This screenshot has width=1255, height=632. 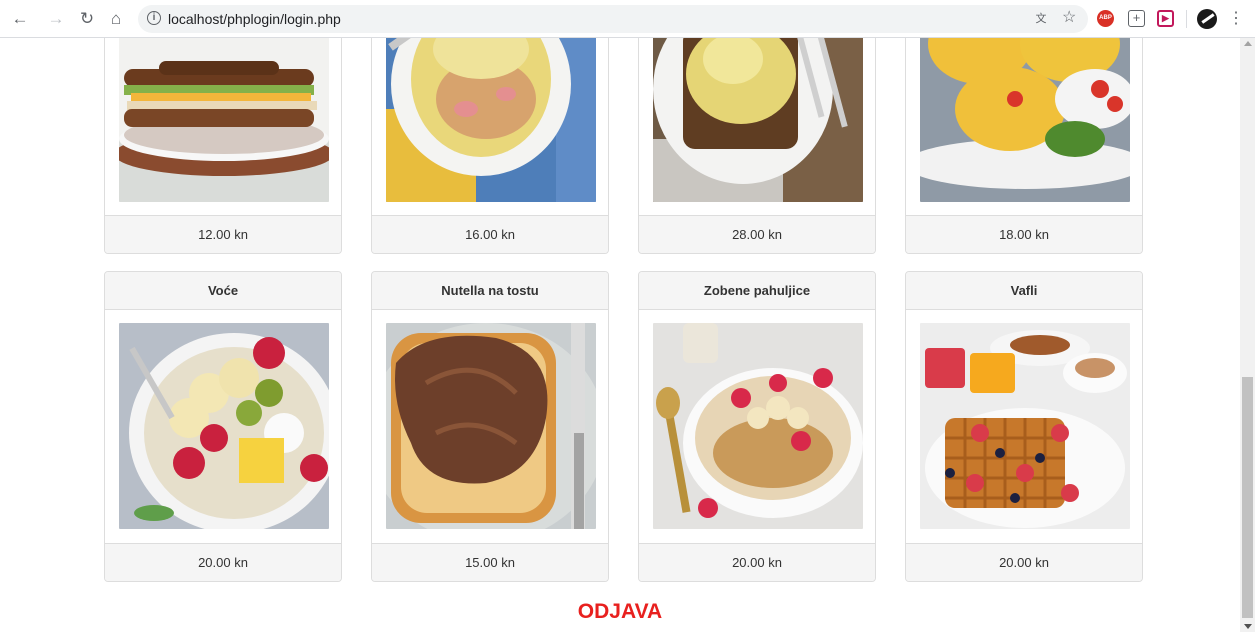 I want to click on product-name: Voće, so click(x=223, y=291).